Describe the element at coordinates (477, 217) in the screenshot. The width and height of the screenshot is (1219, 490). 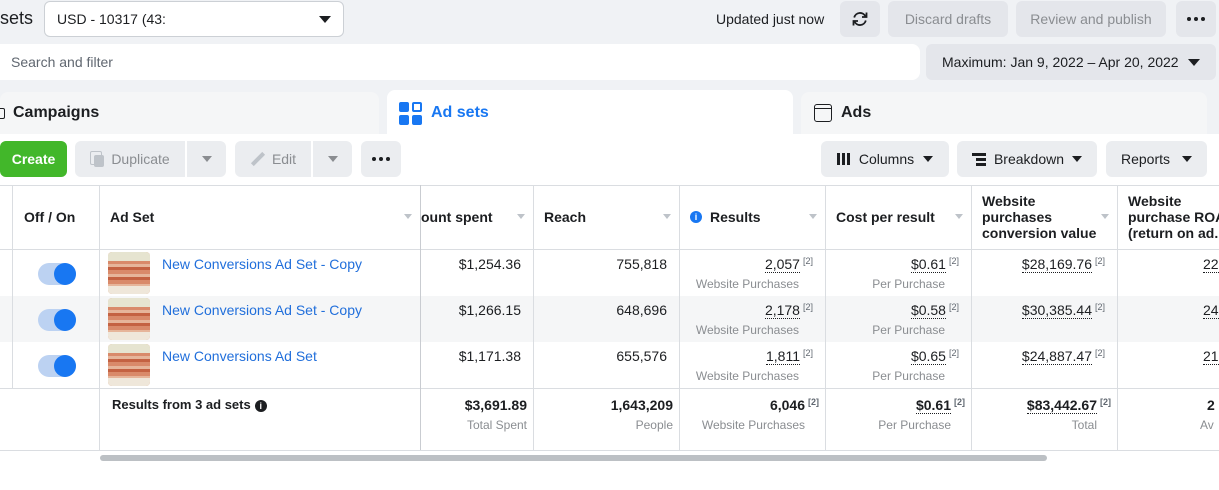
I see `column-header-amount-spent: ount spent` at that location.